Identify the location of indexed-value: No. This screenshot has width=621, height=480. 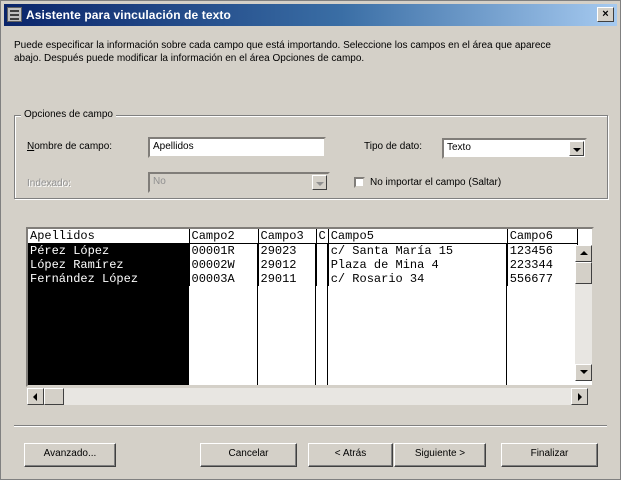
(159, 181).